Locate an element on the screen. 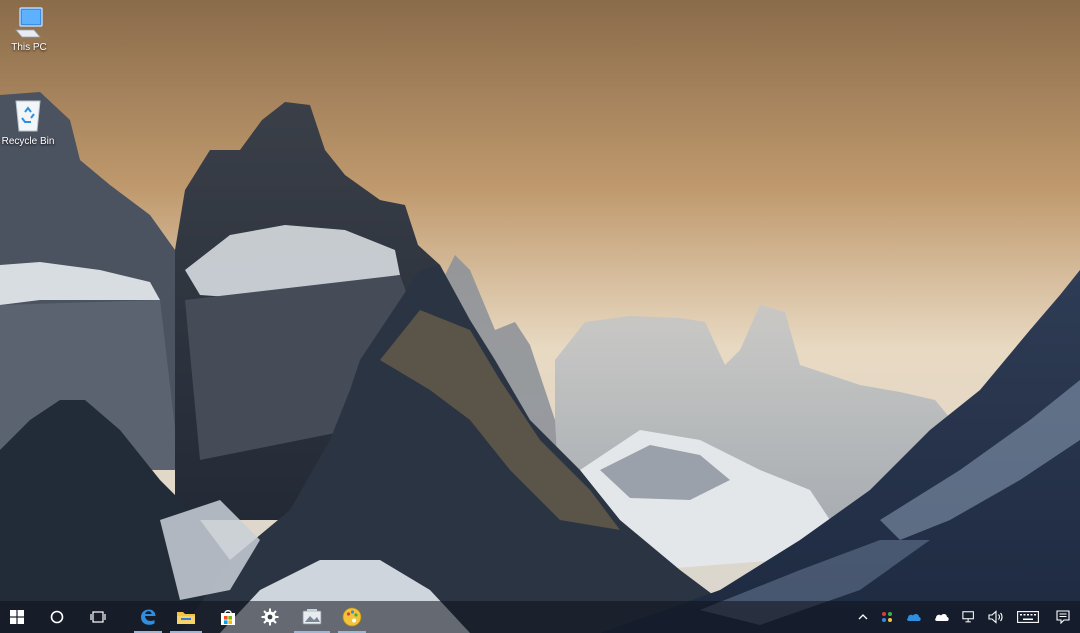 This screenshot has height=633, width=1080. taskbar-store is located at coordinates (228, 617).